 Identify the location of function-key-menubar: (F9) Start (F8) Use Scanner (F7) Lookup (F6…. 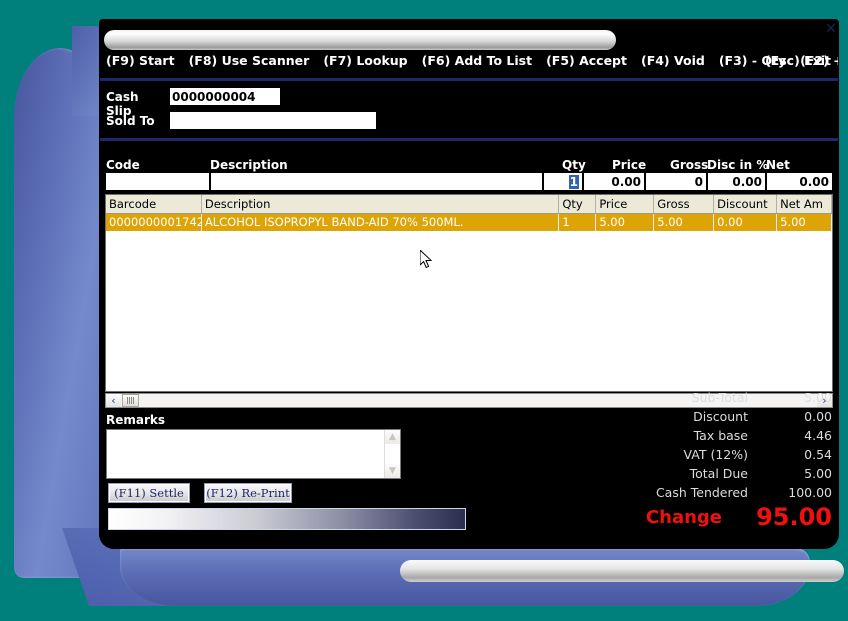
(469, 65).